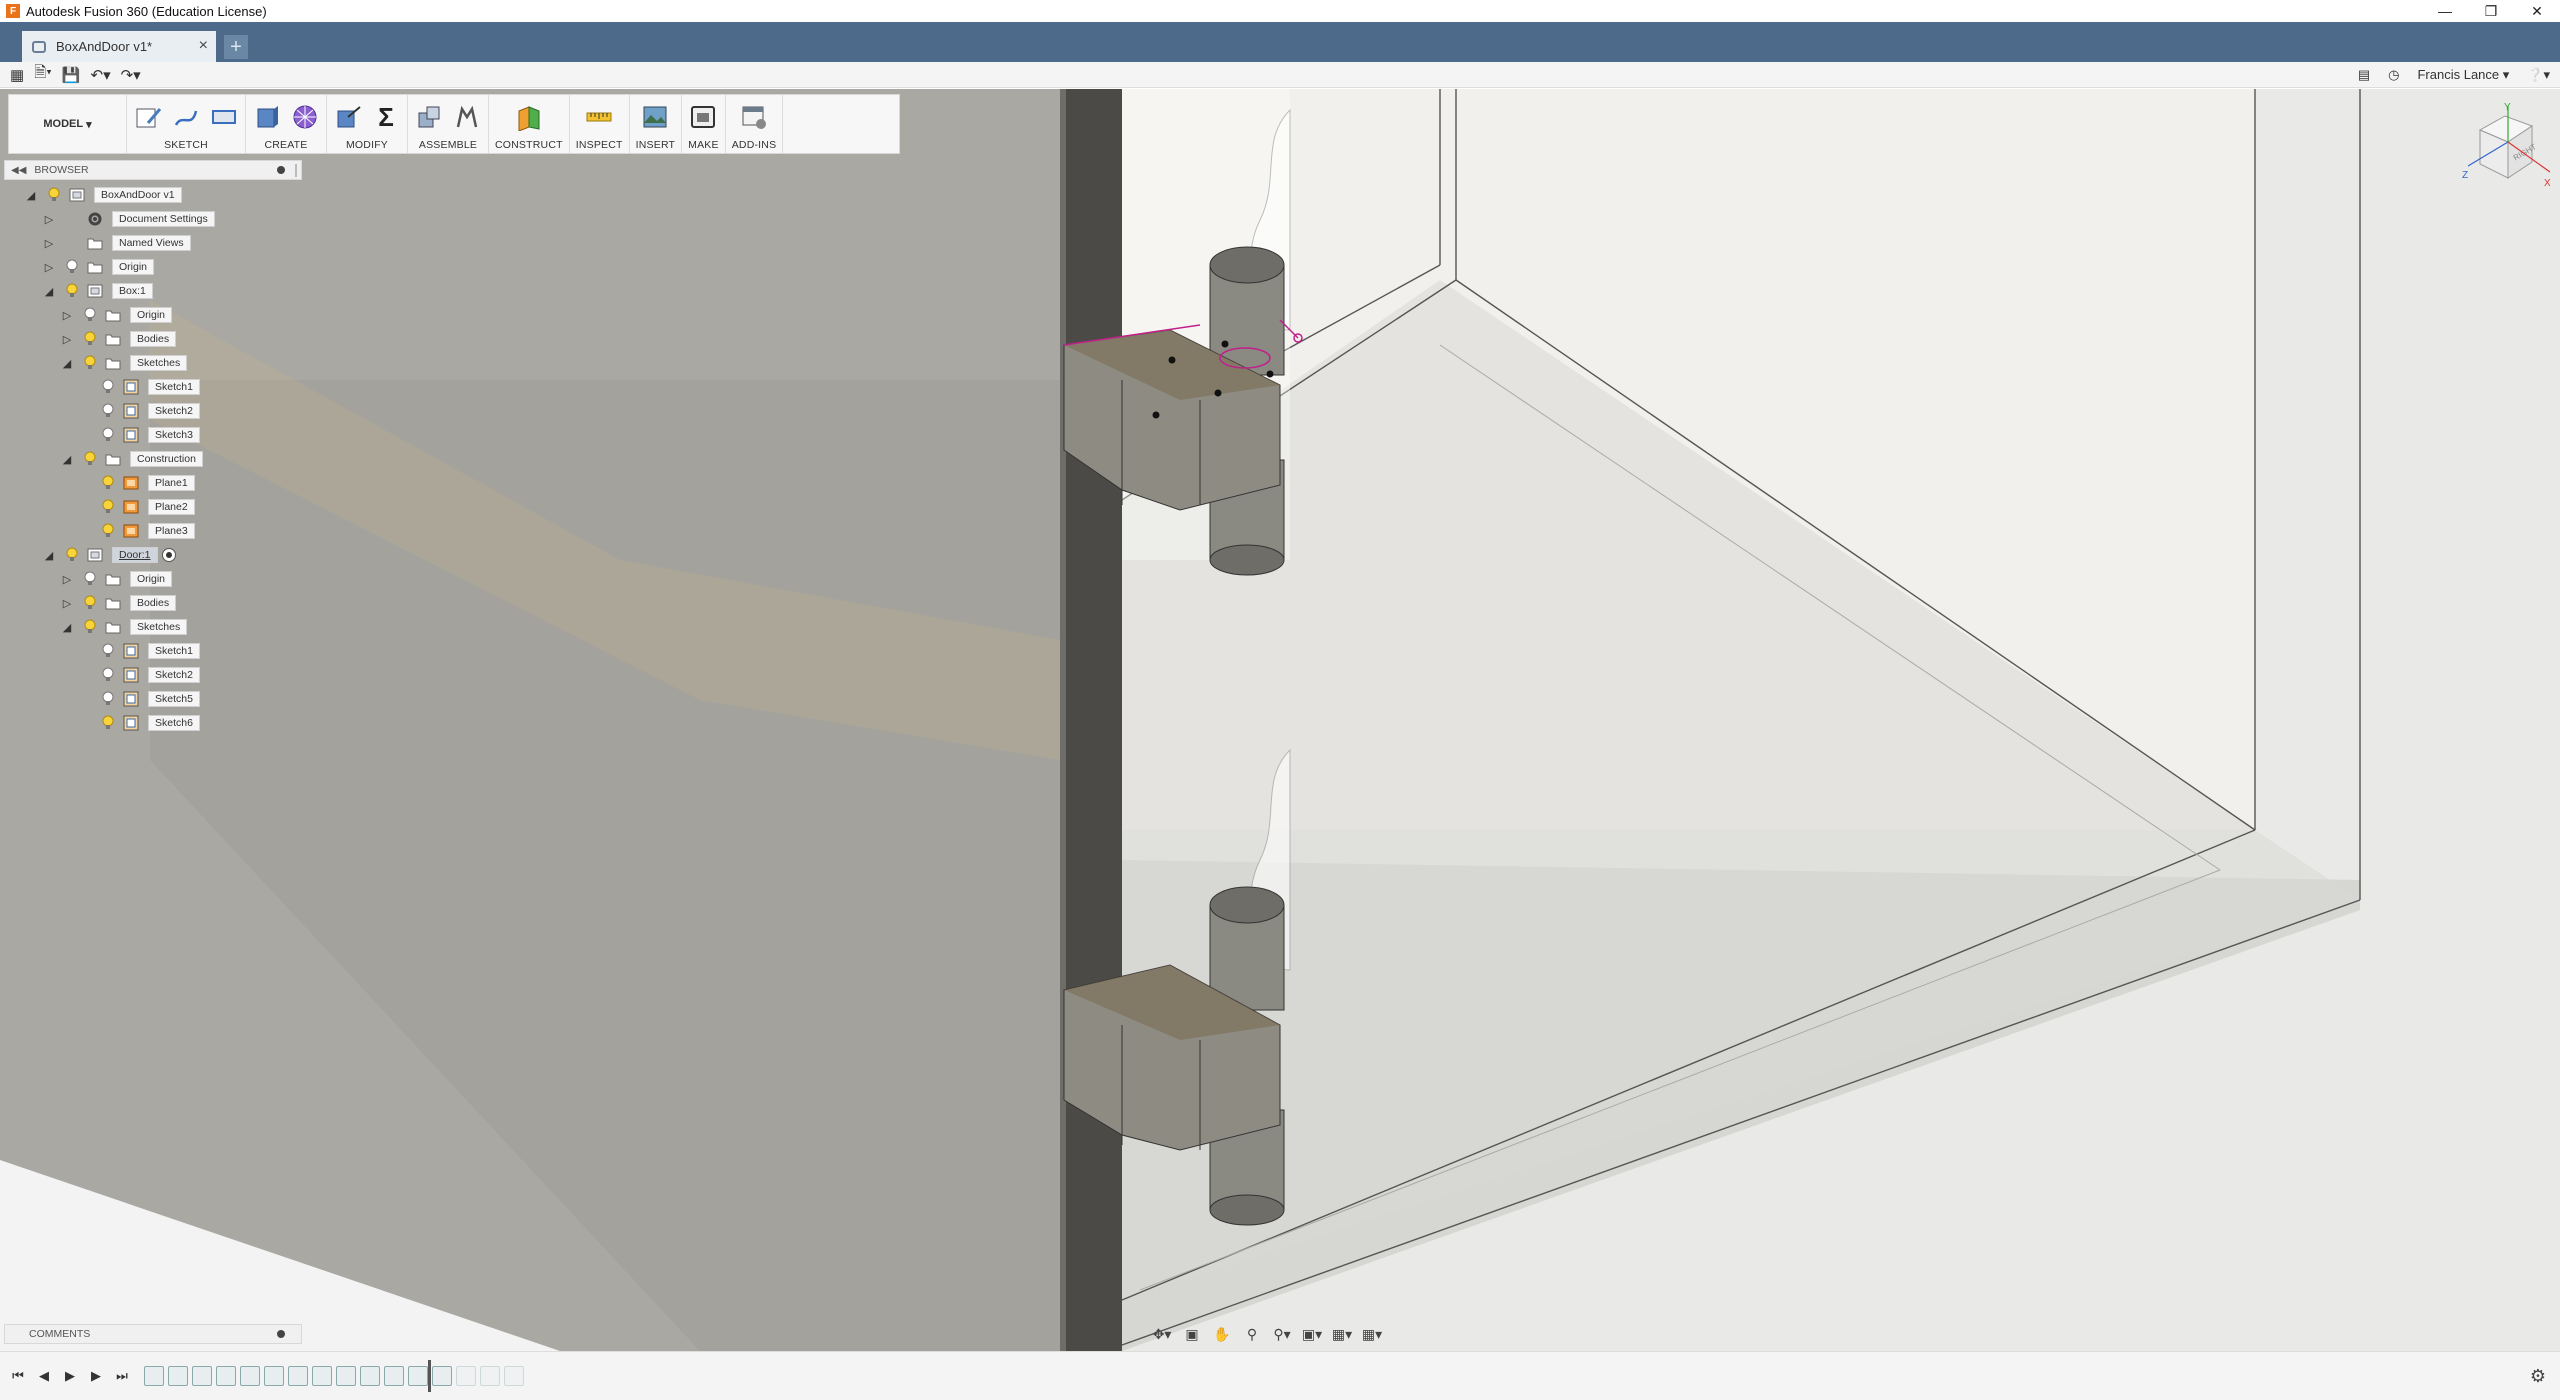  What do you see at coordinates (148, 117) in the screenshot?
I see `create-sketch-icon` at bounding box center [148, 117].